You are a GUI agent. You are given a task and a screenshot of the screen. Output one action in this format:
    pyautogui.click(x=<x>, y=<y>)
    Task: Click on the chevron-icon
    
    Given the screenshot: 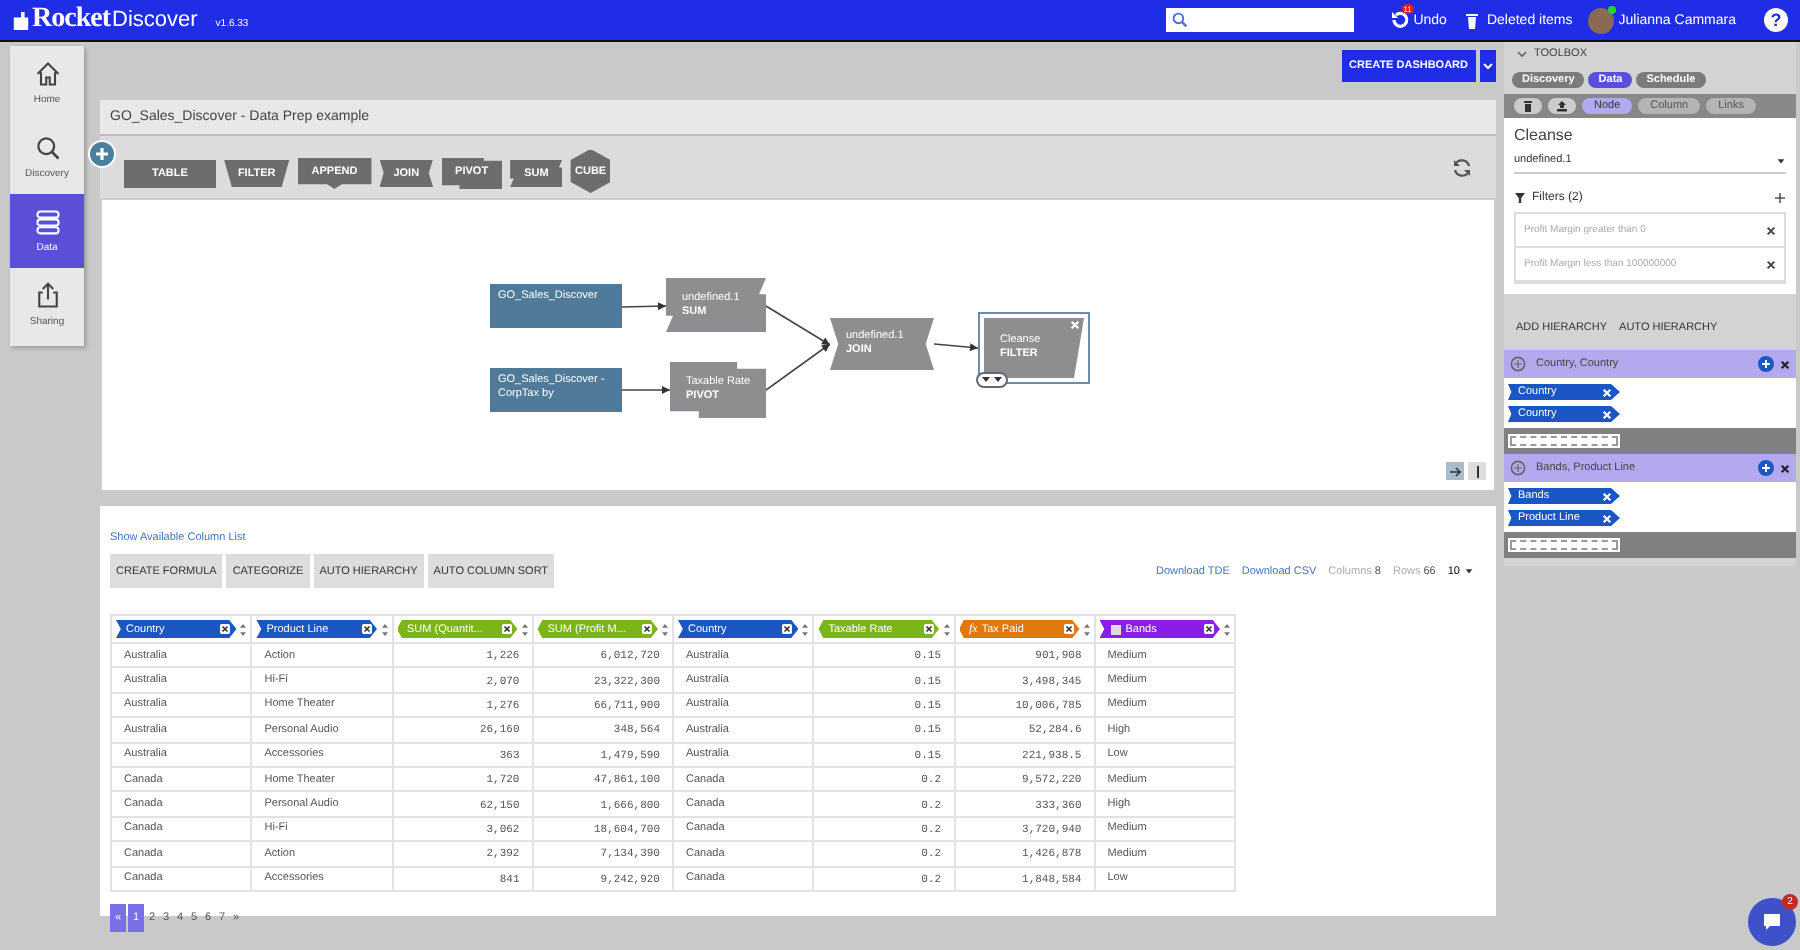 What is the action you would take?
    pyautogui.click(x=1522, y=54)
    